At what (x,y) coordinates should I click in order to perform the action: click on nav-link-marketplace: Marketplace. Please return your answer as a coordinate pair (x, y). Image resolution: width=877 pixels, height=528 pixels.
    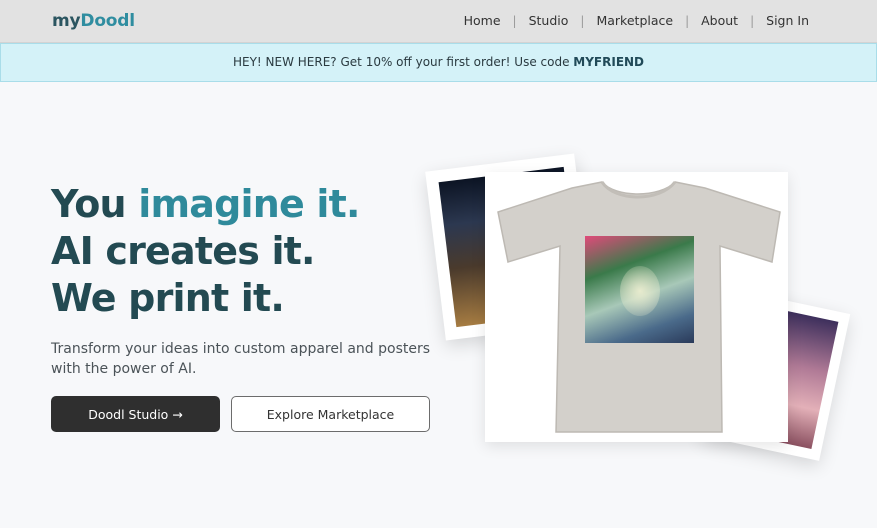
    Looking at the image, I should click on (634, 20).